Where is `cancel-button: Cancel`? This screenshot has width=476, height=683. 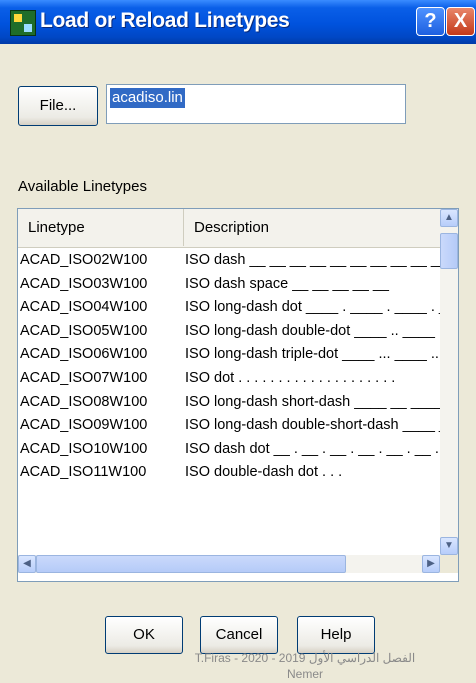 cancel-button: Cancel is located at coordinates (239, 635).